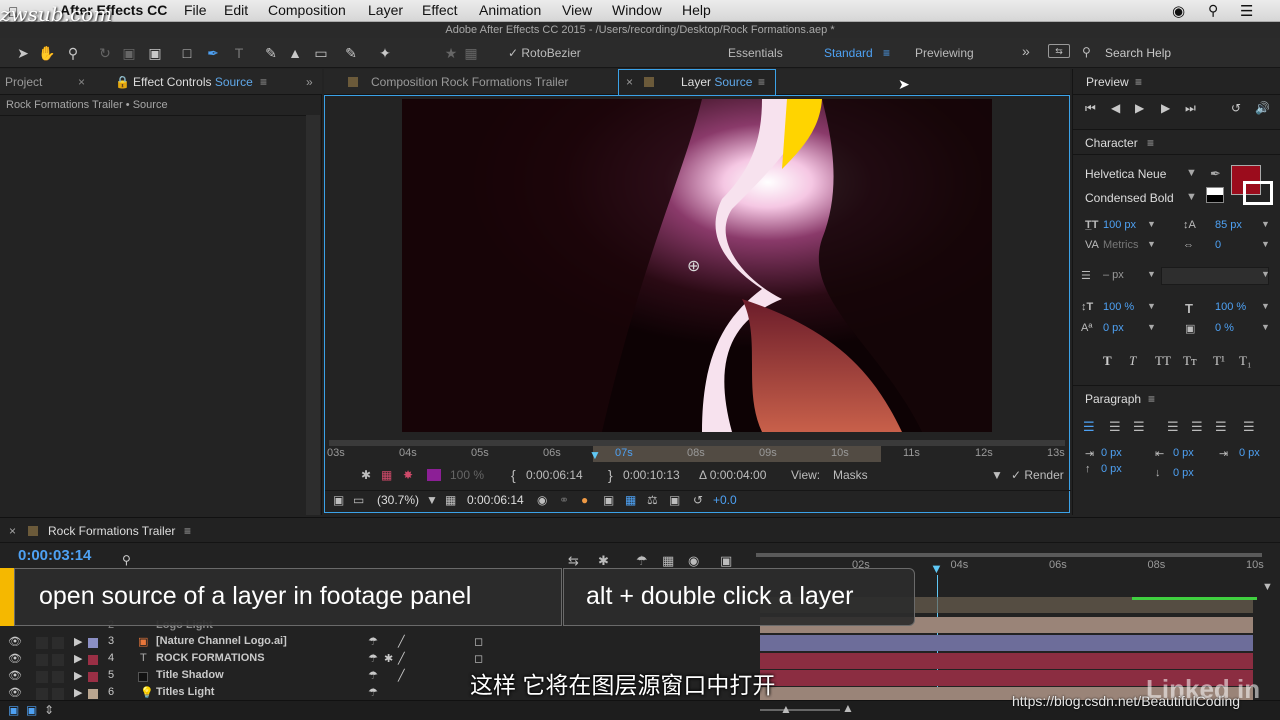 The image size is (1280, 720). Describe the element at coordinates (1089, 427) in the screenshot. I see `align-left-icon: ☰` at that location.